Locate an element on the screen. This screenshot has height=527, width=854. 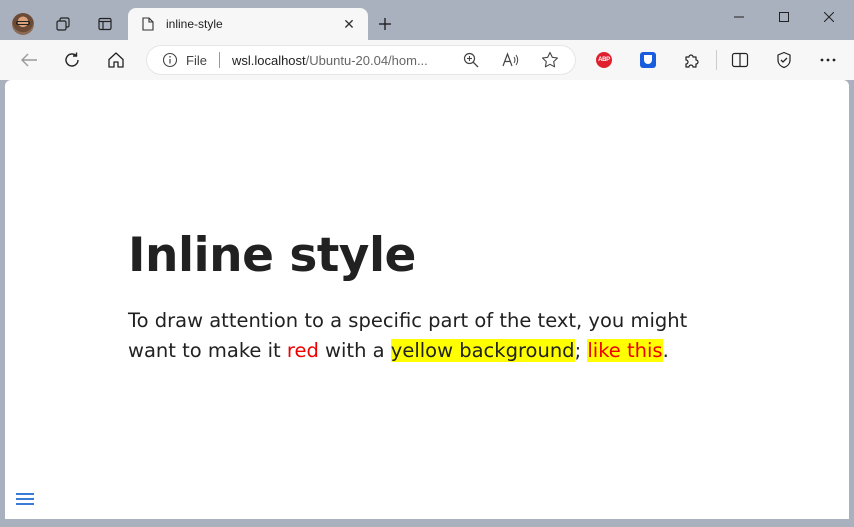
tab-title: inline-style is located at coordinates (194, 24).